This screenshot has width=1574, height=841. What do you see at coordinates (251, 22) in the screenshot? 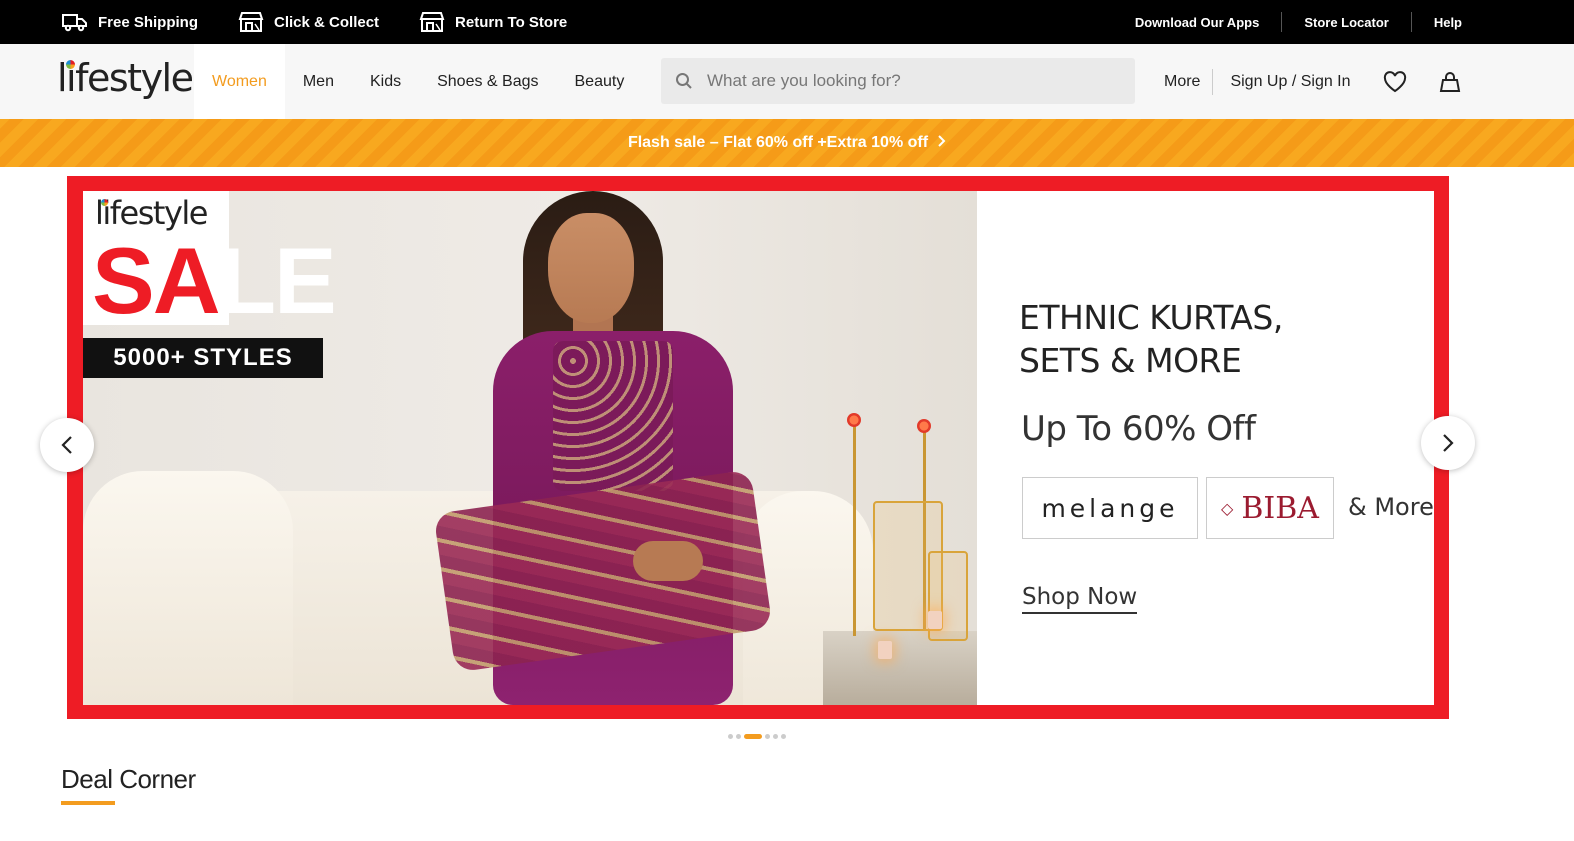
I see `store-pickup-icon` at bounding box center [251, 22].